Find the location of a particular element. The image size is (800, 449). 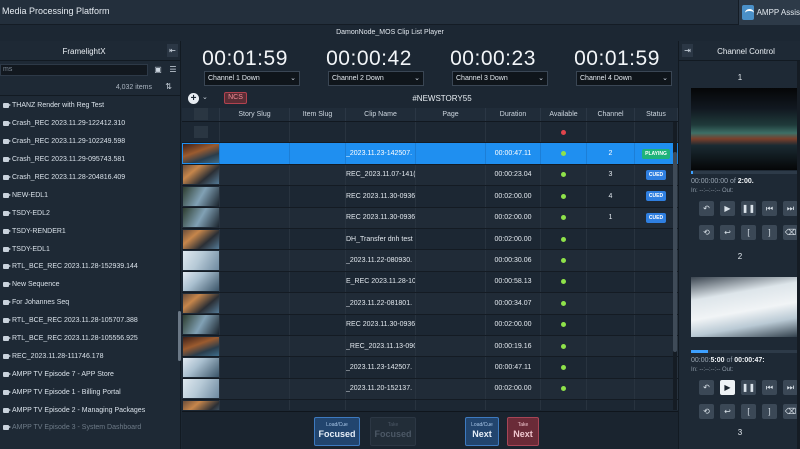

ncs-badge: NCS is located at coordinates (235, 98).